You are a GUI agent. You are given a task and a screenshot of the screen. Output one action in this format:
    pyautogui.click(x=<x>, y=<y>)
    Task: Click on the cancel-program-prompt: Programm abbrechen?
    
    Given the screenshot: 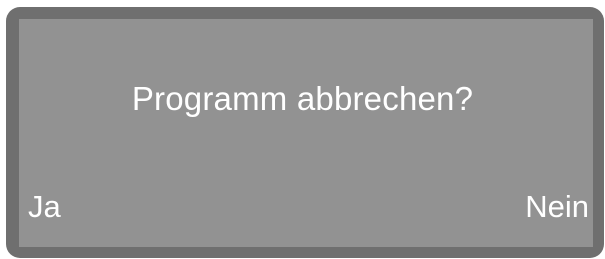 What is the action you would take?
    pyautogui.click(x=302, y=98)
    